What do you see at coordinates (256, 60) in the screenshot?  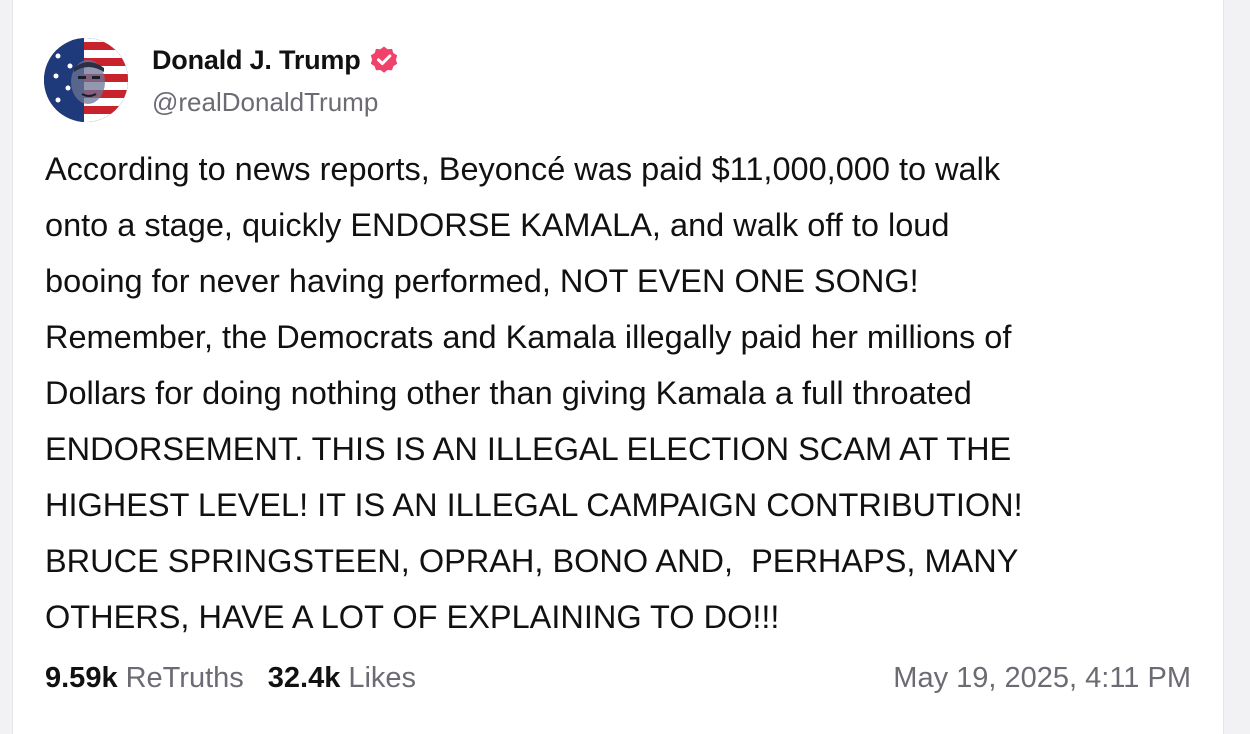 I see `author-display-name: Donald J. Trump` at bounding box center [256, 60].